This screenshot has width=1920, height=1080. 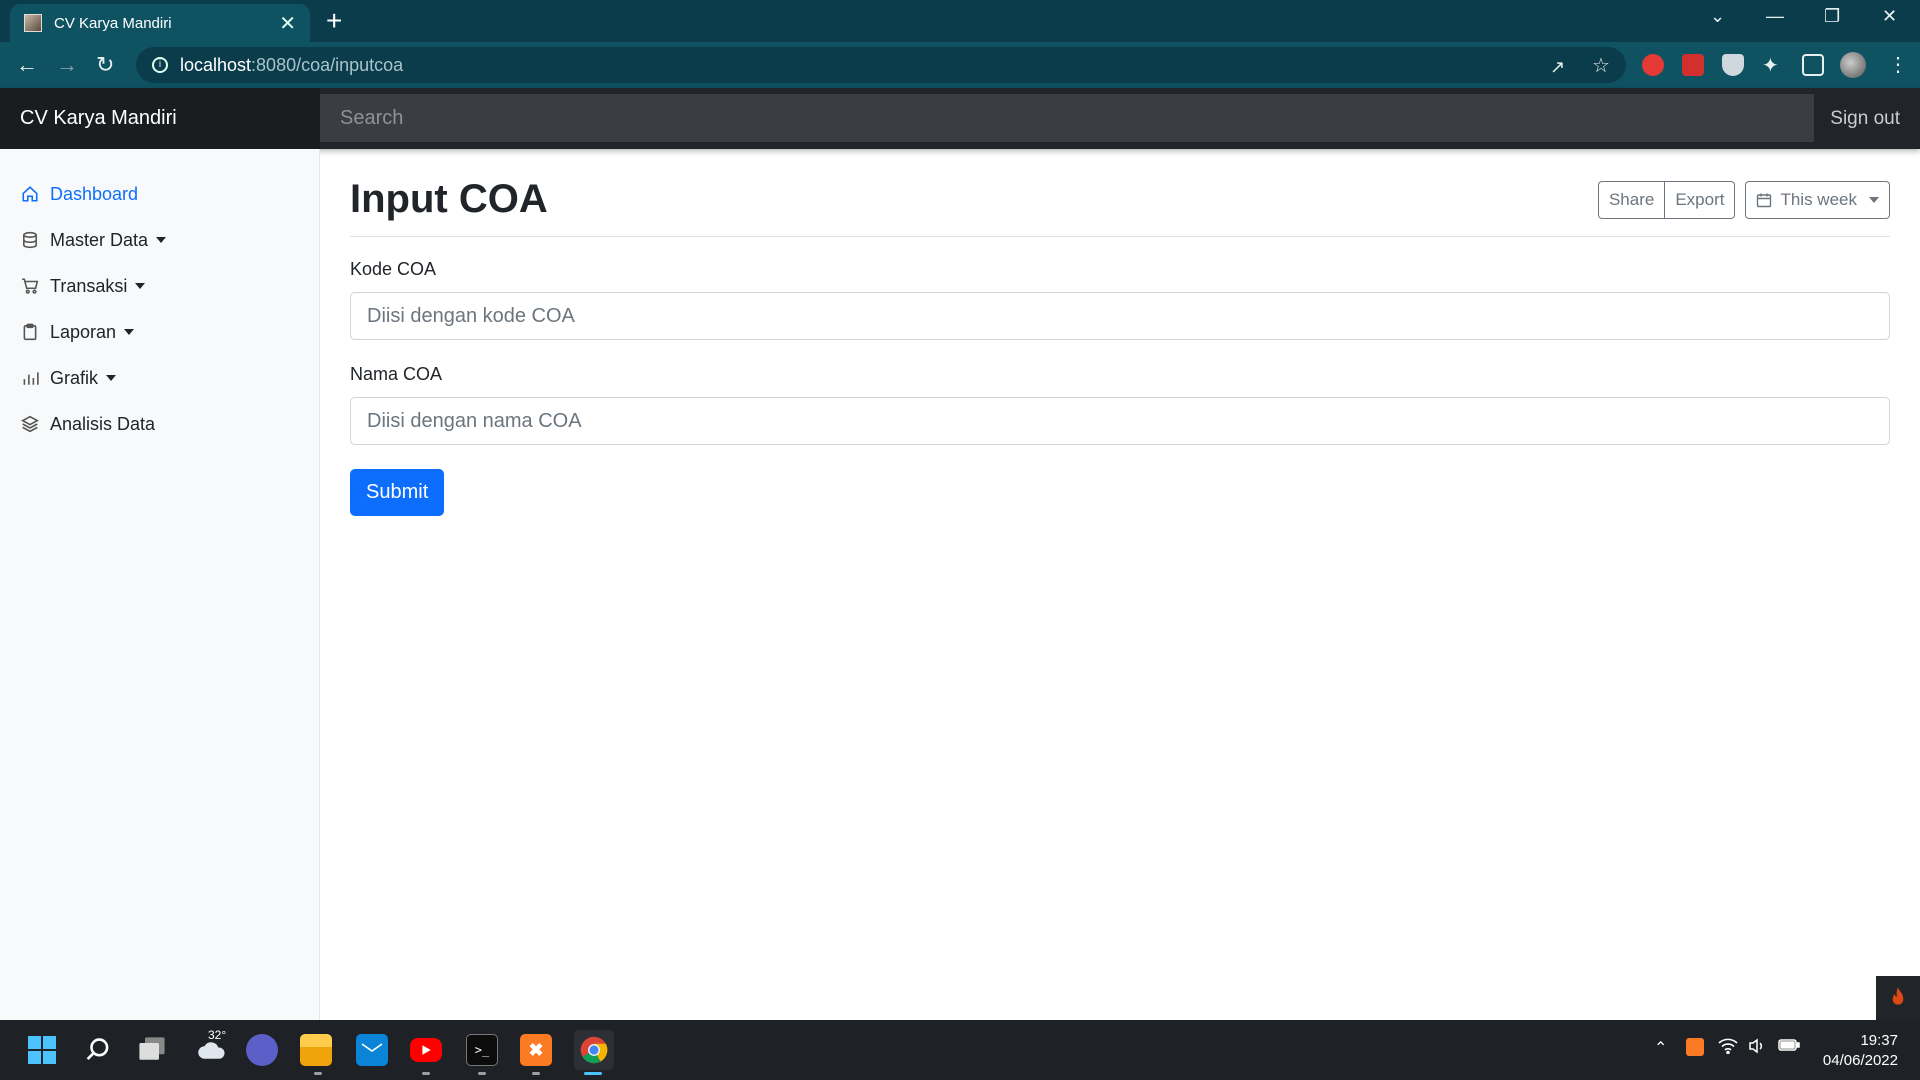 I want to click on teams-chat-icon, so click(x=262, y=1050).